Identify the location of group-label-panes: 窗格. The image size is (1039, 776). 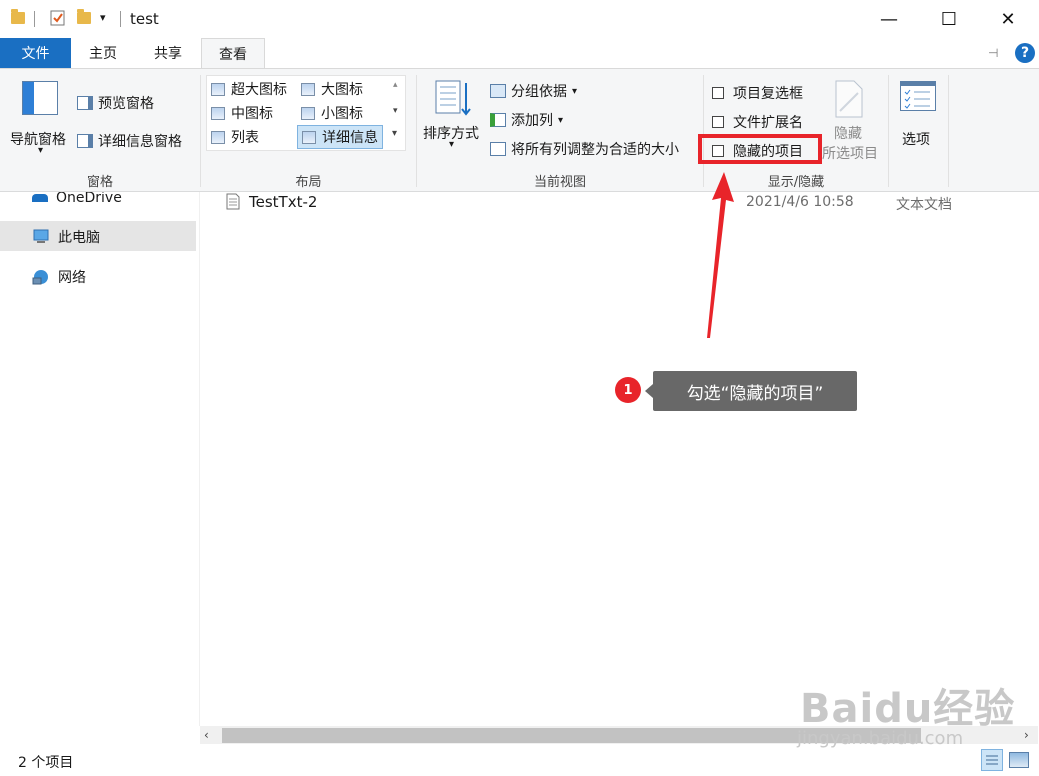
(99, 182).